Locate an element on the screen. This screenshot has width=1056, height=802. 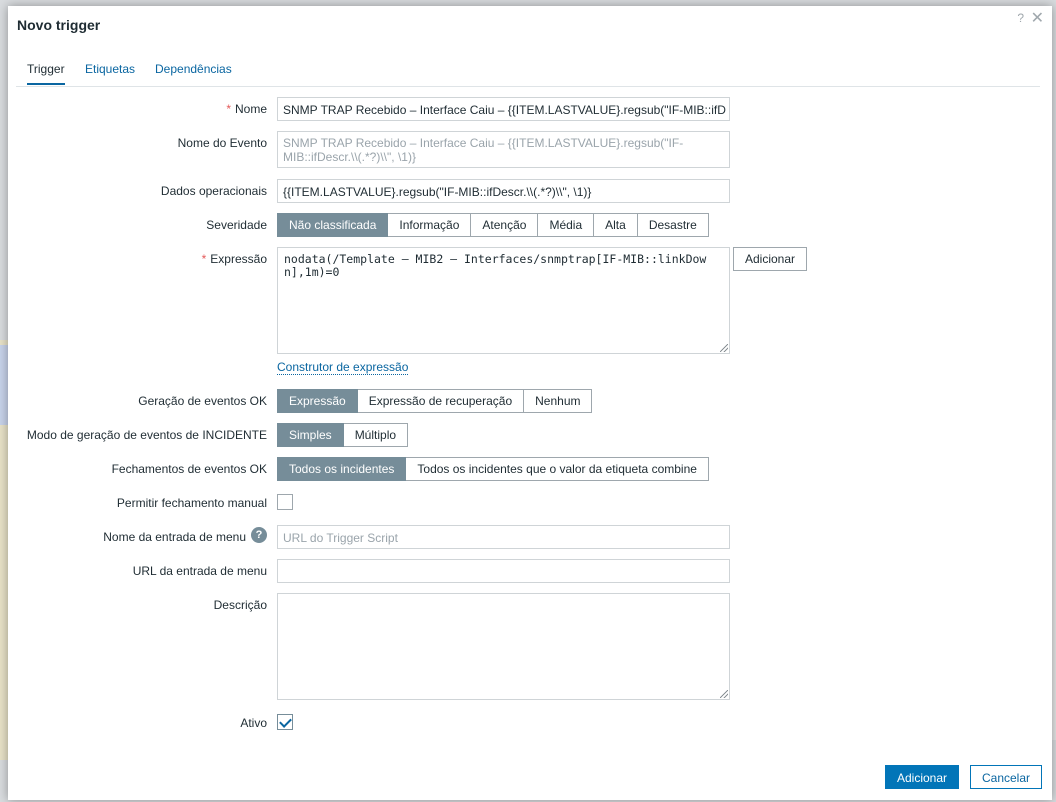
severity-warning: Atenção is located at coordinates (505, 225).